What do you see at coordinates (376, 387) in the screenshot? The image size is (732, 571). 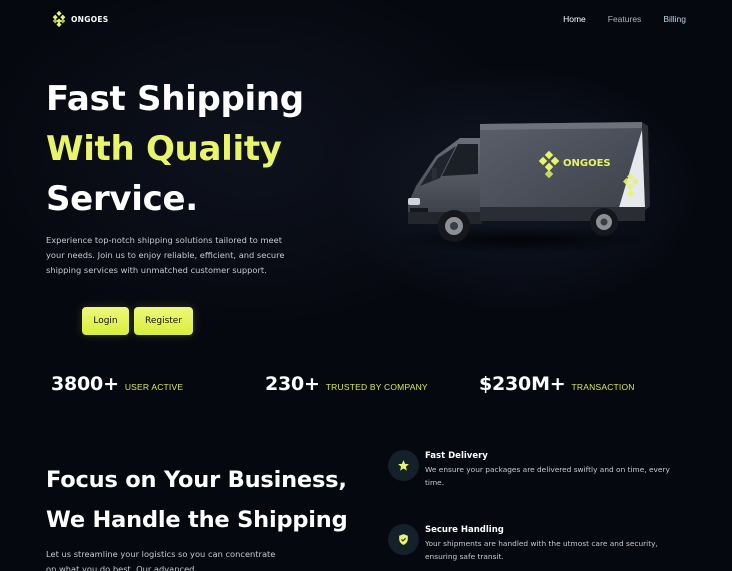 I see `stat-label: TRUSTED BY COMPANY` at bounding box center [376, 387].